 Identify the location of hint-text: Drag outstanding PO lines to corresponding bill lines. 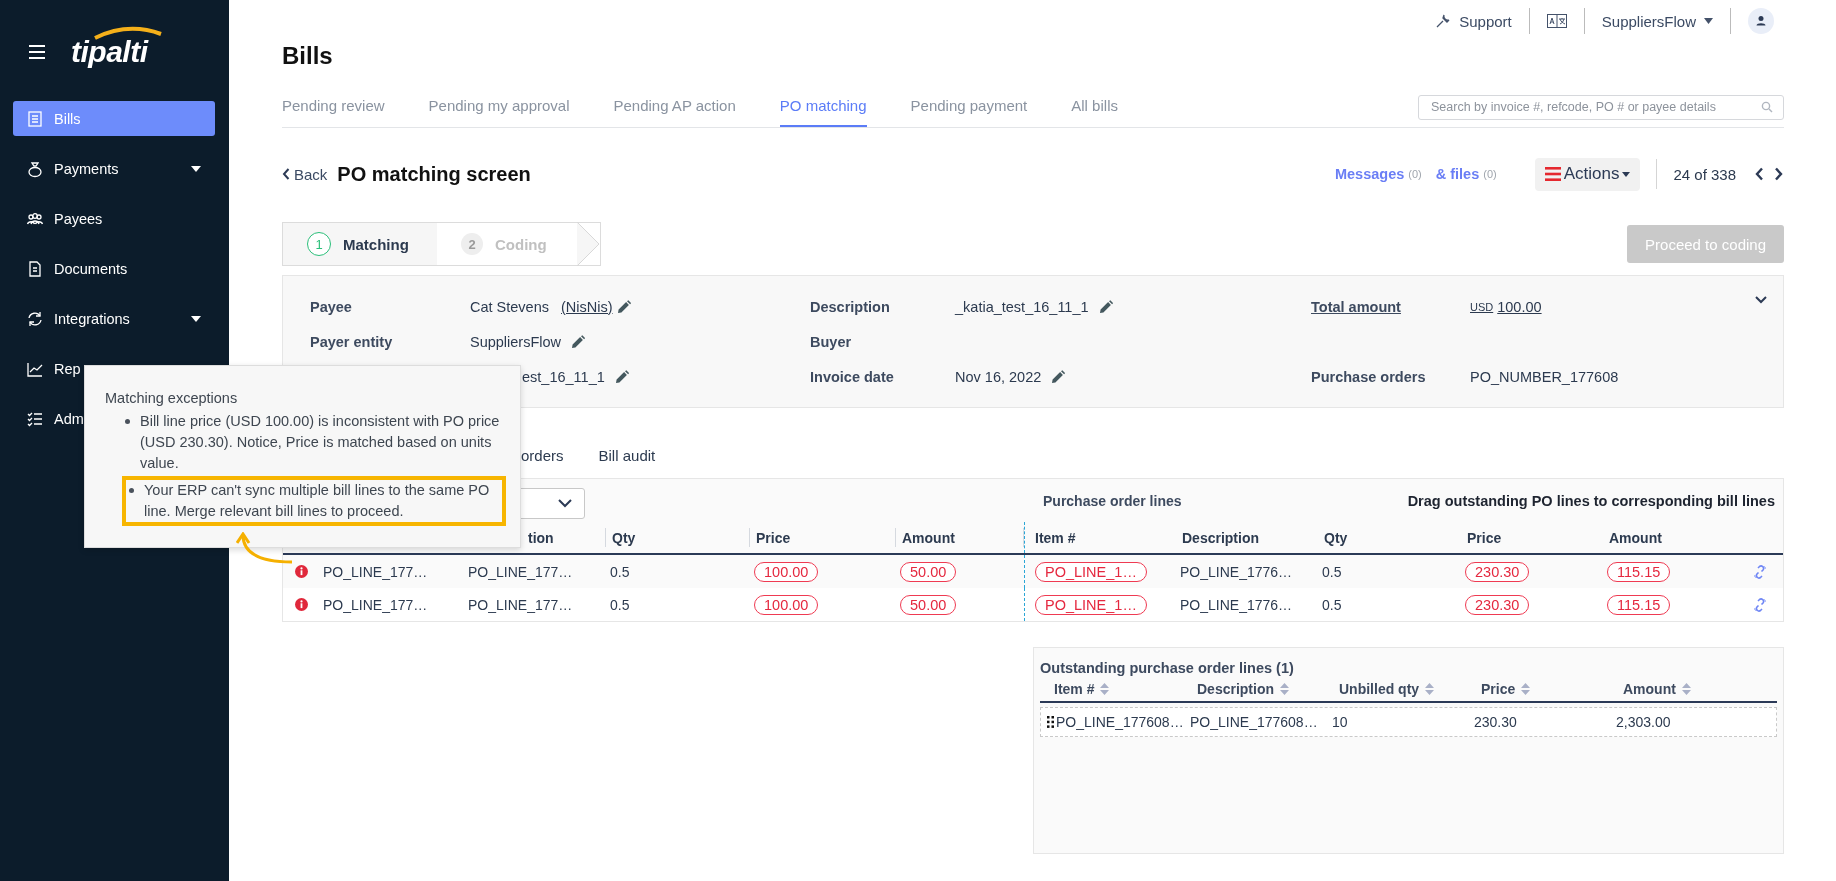
(1591, 500).